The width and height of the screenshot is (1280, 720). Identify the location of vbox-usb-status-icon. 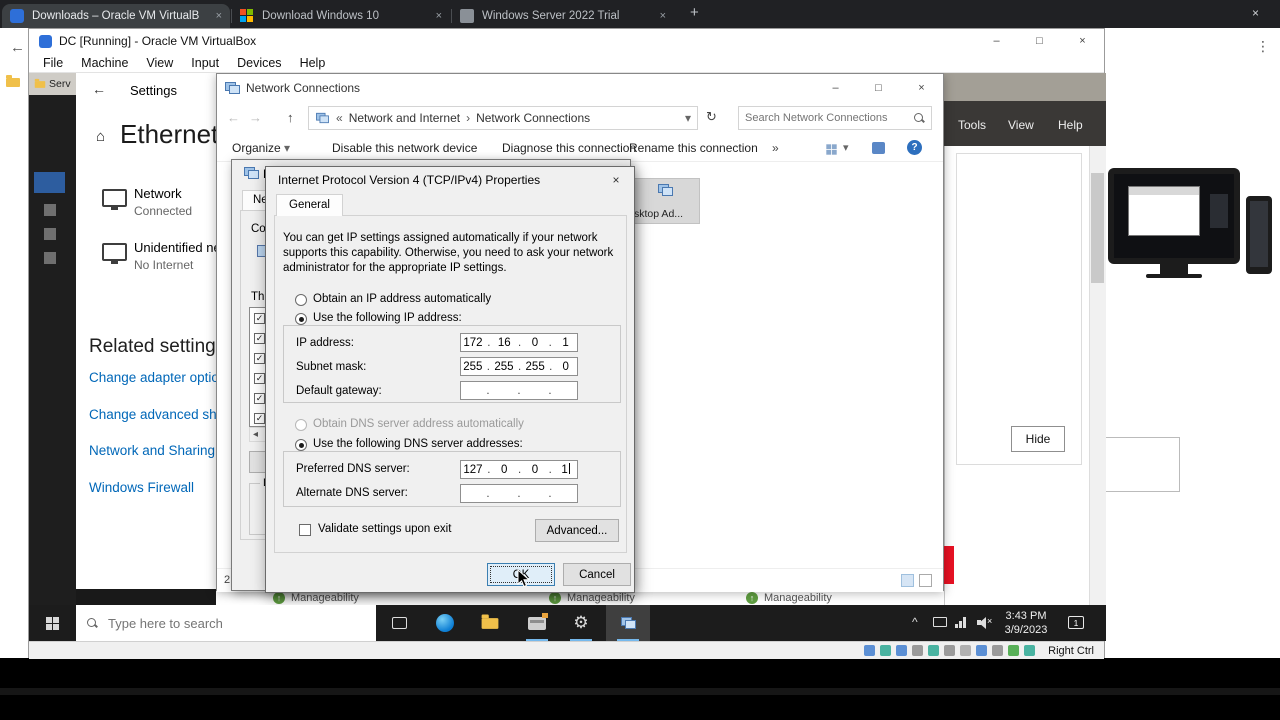
(934, 650).